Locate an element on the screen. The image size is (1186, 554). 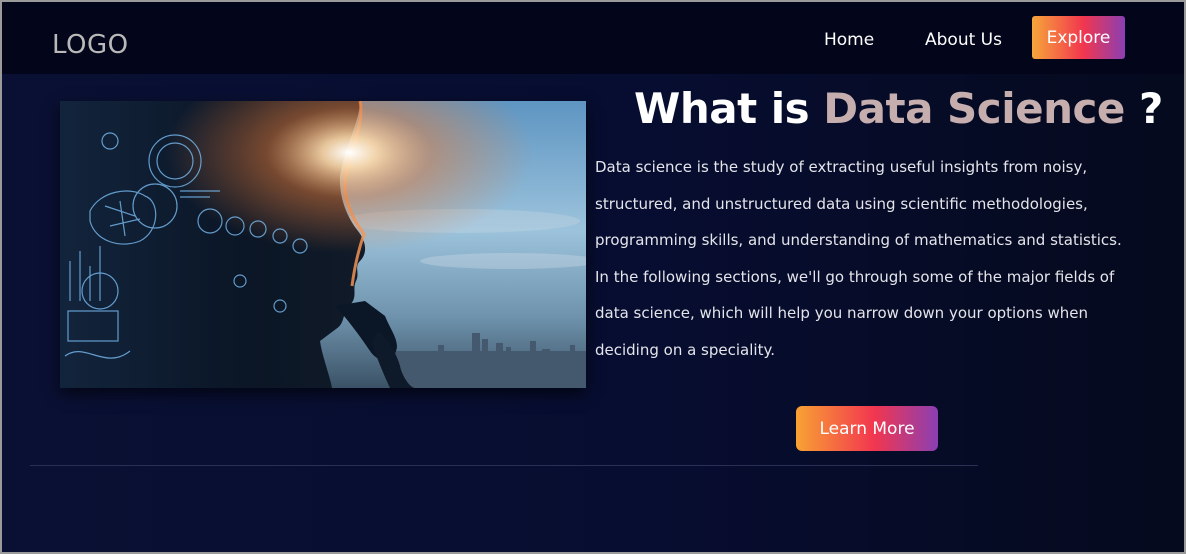
section-divider is located at coordinates (504, 465).